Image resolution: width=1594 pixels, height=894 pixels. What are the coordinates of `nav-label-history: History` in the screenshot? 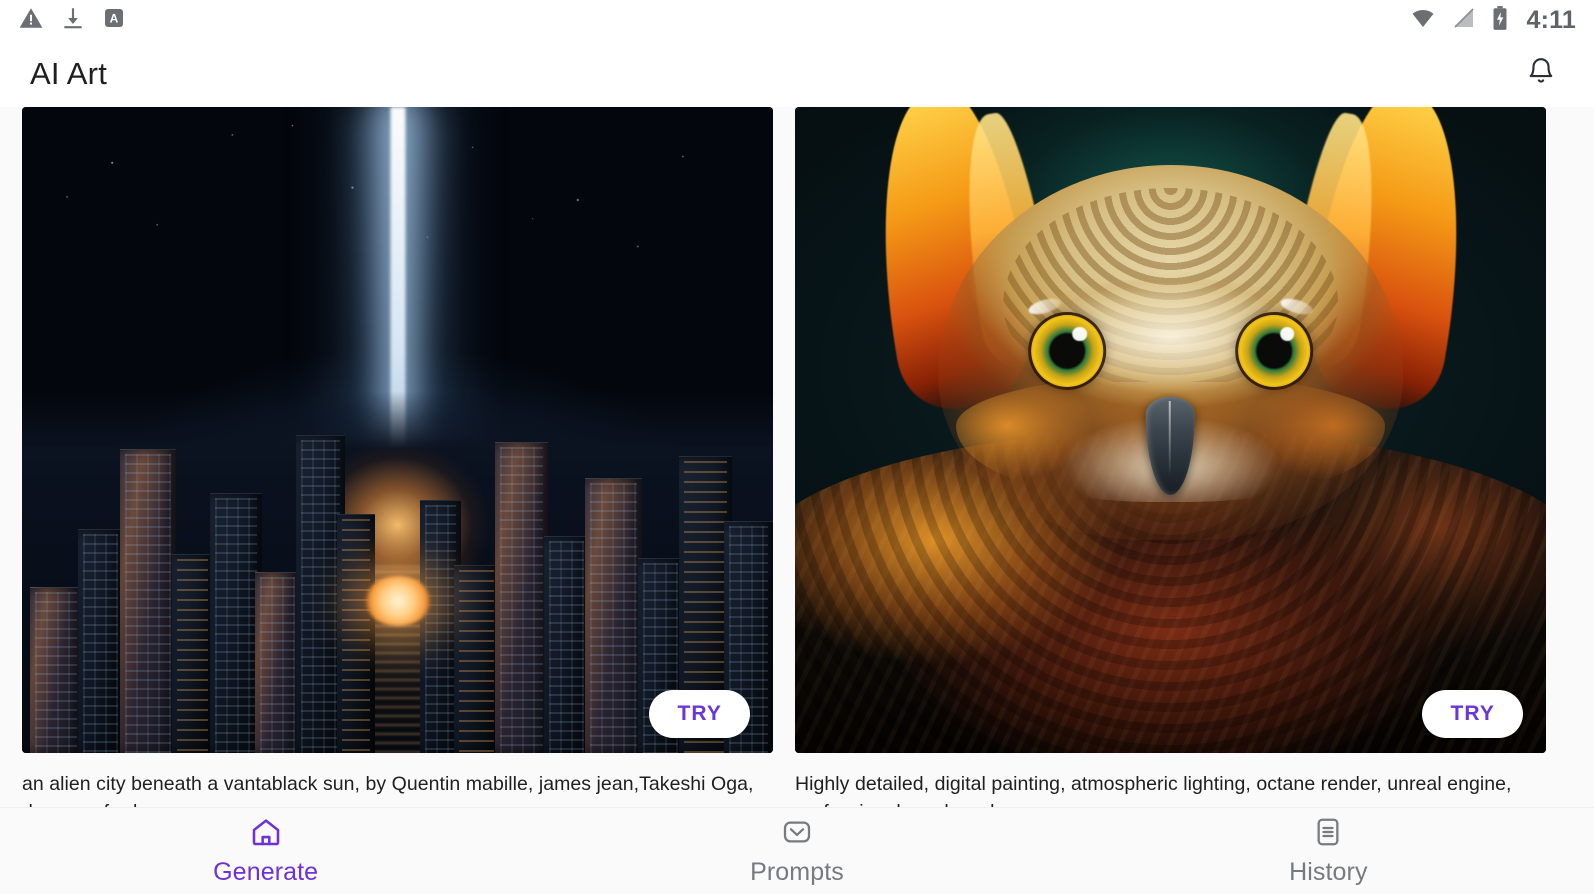 It's located at (1328, 871).